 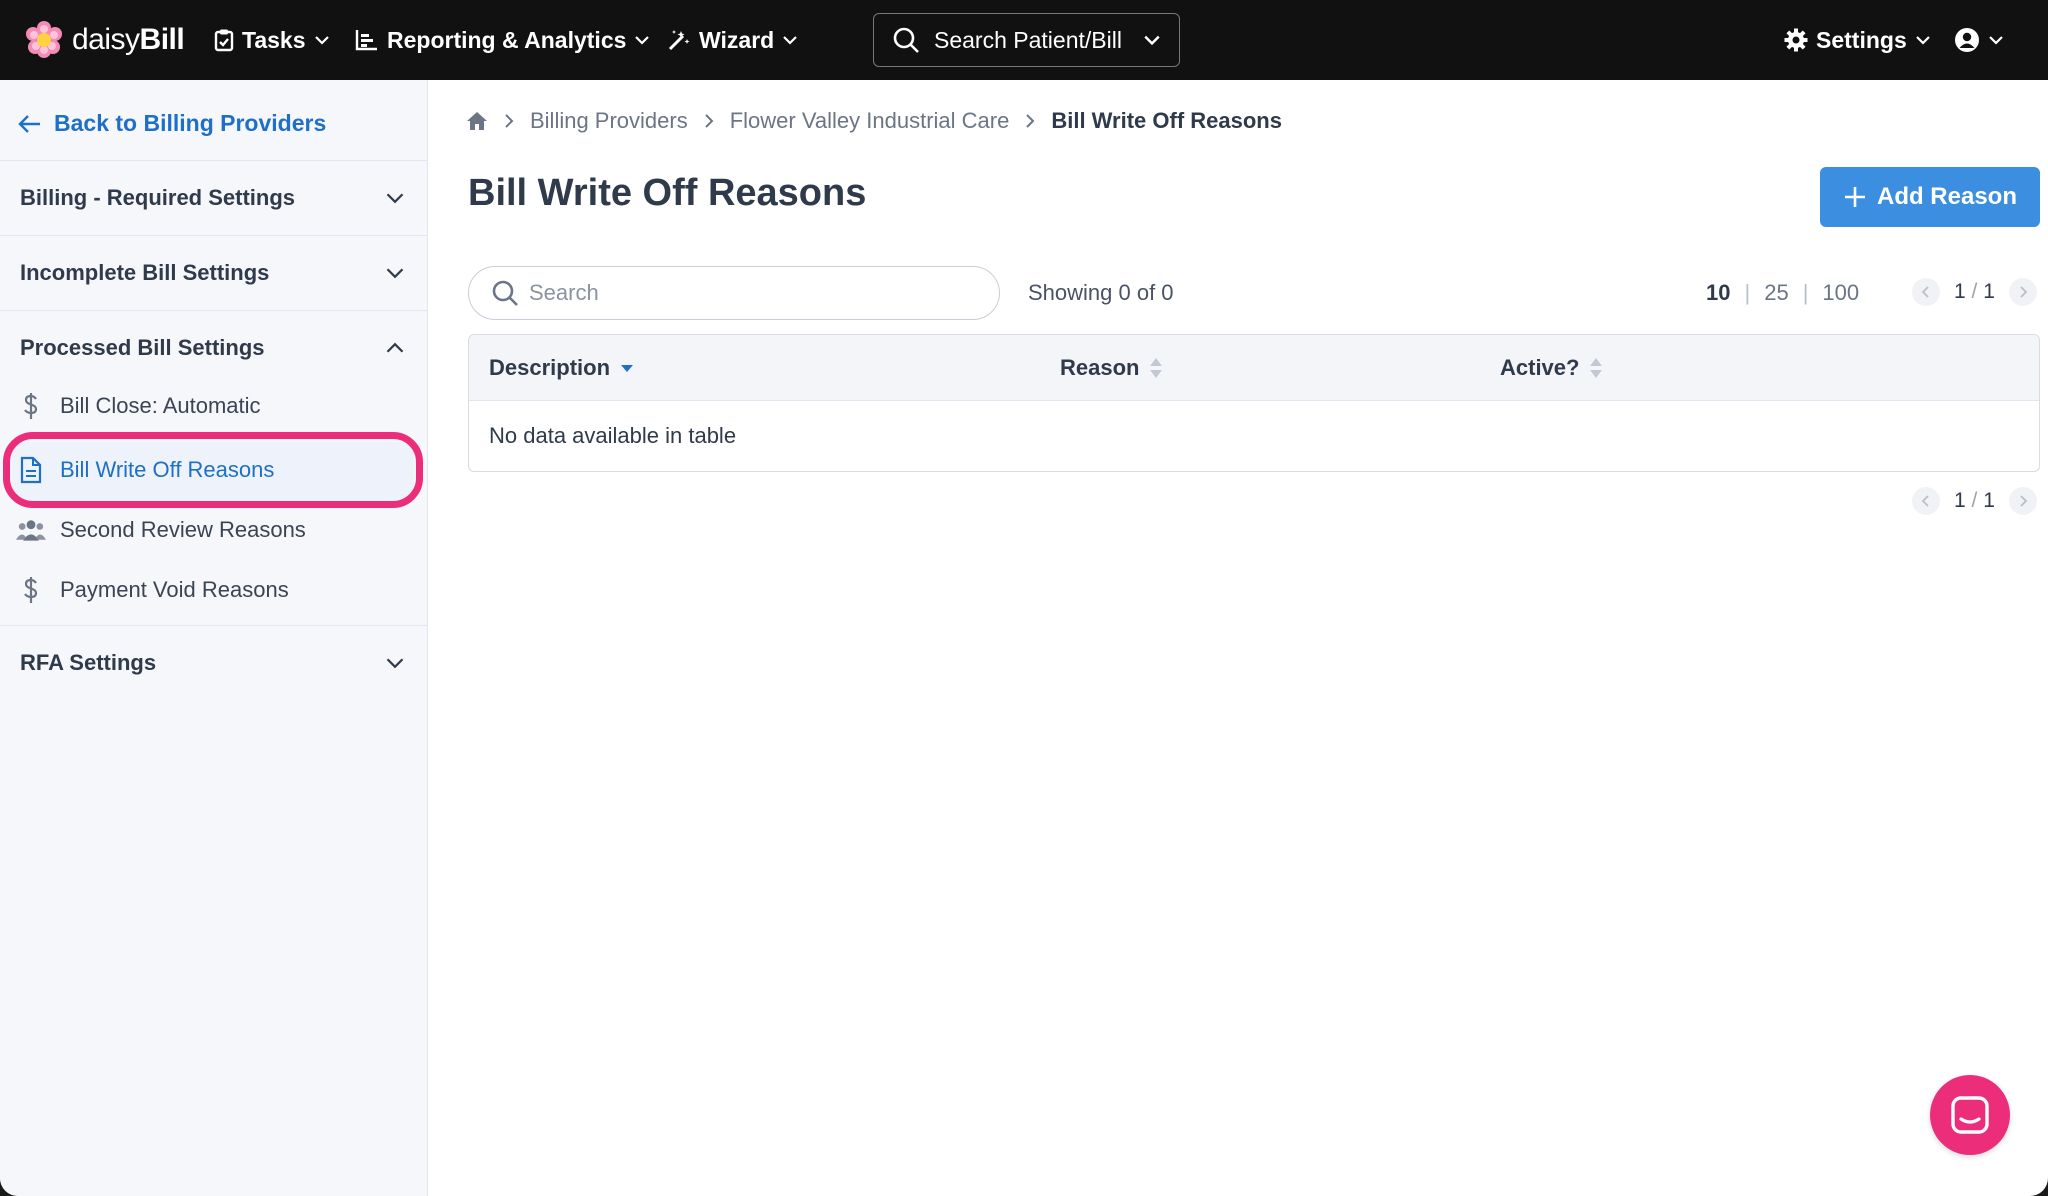 I want to click on pagination-top: 1 / 1, so click(x=1974, y=292).